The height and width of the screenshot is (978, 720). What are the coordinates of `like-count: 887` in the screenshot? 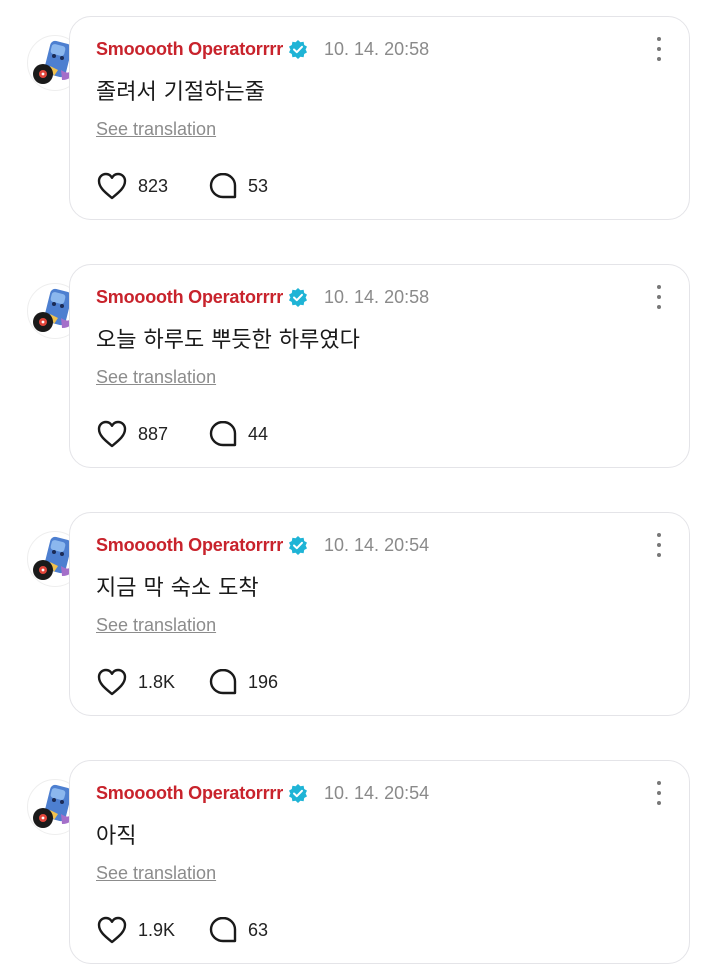 It's located at (153, 433).